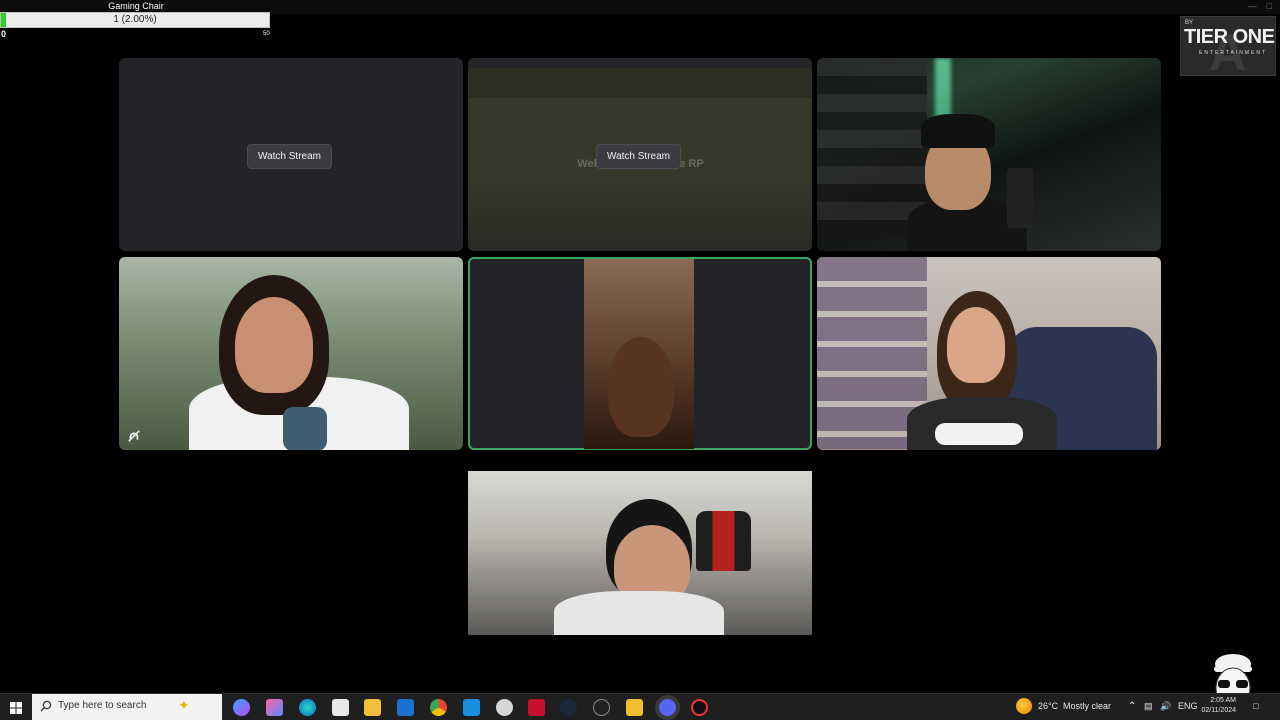  What do you see at coordinates (241, 707) in the screenshot?
I see `copilot-icon` at bounding box center [241, 707].